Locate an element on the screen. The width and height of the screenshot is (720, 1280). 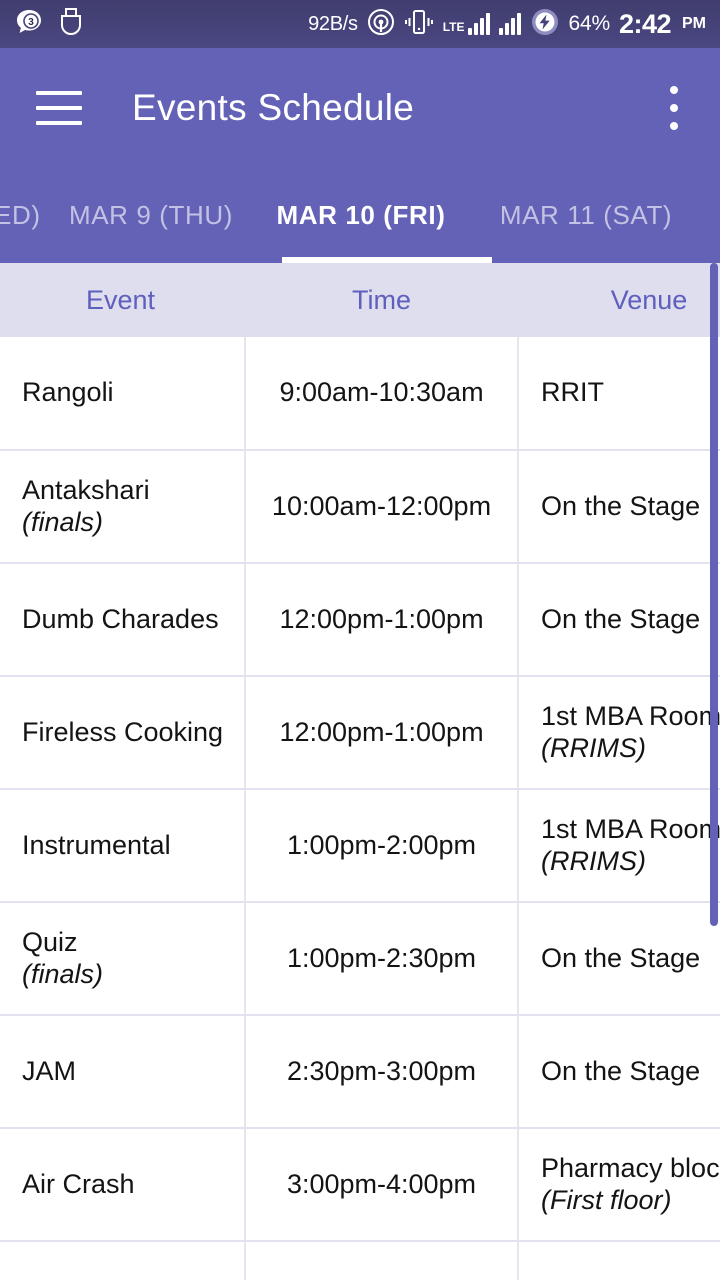
tab-mar-11-sat: MAR 11 (SAT) is located at coordinates (586, 215).